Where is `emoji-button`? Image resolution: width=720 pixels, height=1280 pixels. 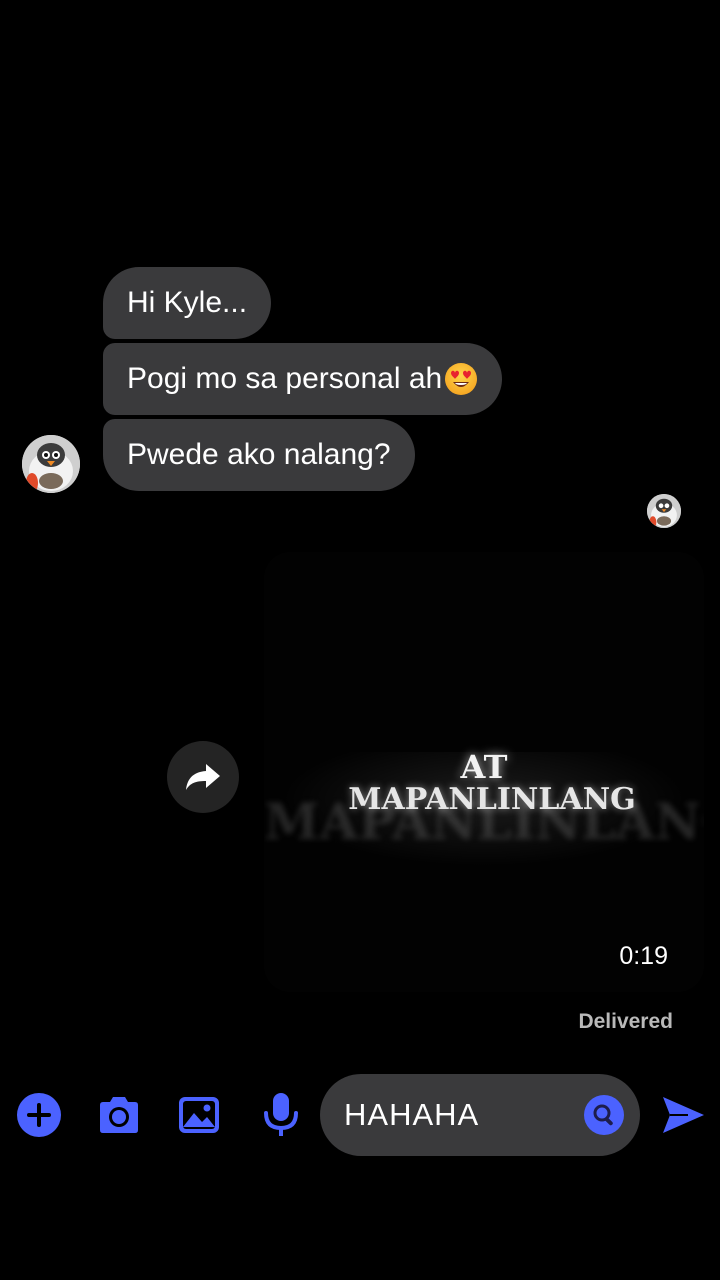
emoji-button is located at coordinates (604, 1115).